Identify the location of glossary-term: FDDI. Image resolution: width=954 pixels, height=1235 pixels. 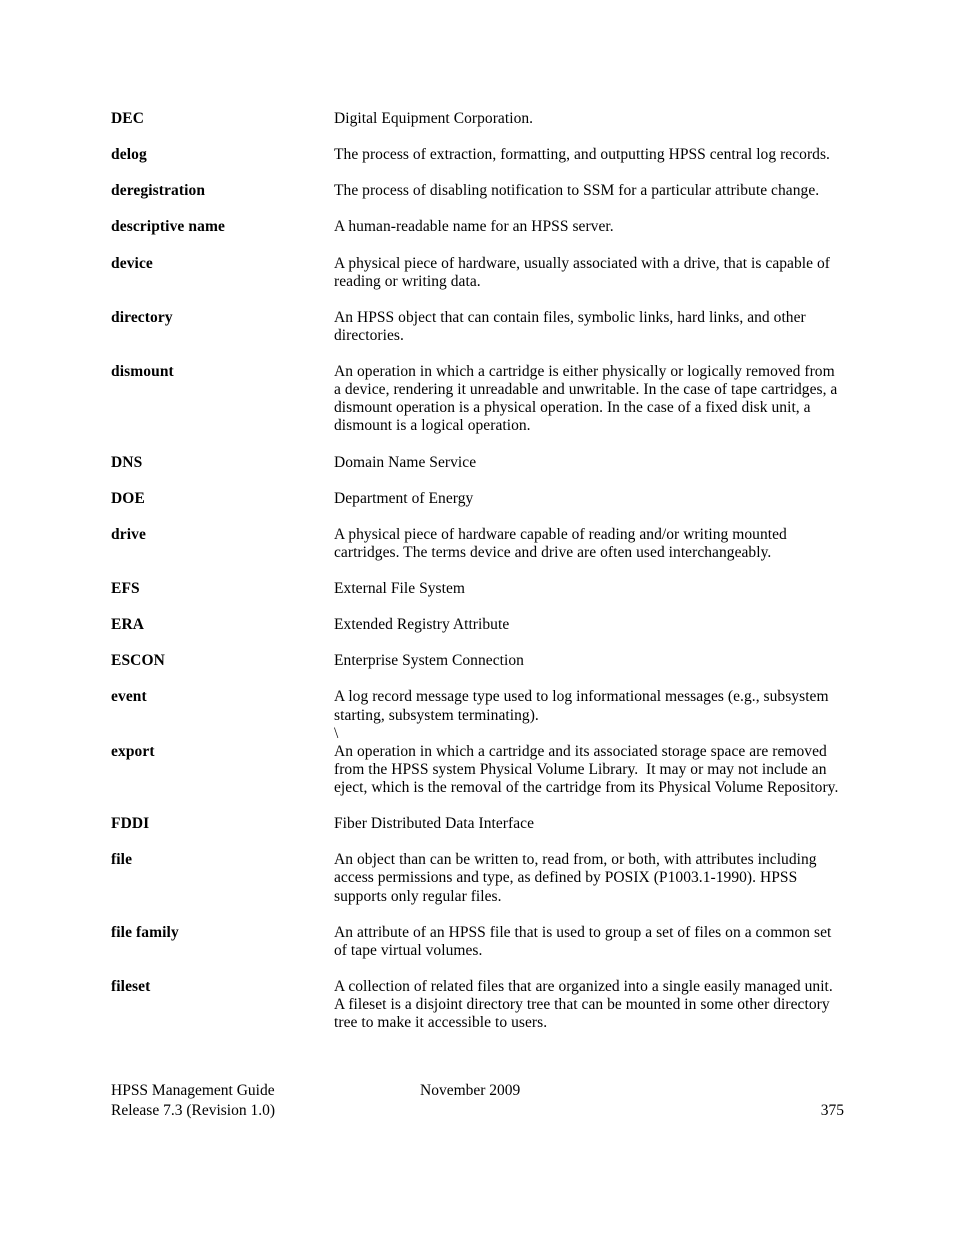
(130, 824).